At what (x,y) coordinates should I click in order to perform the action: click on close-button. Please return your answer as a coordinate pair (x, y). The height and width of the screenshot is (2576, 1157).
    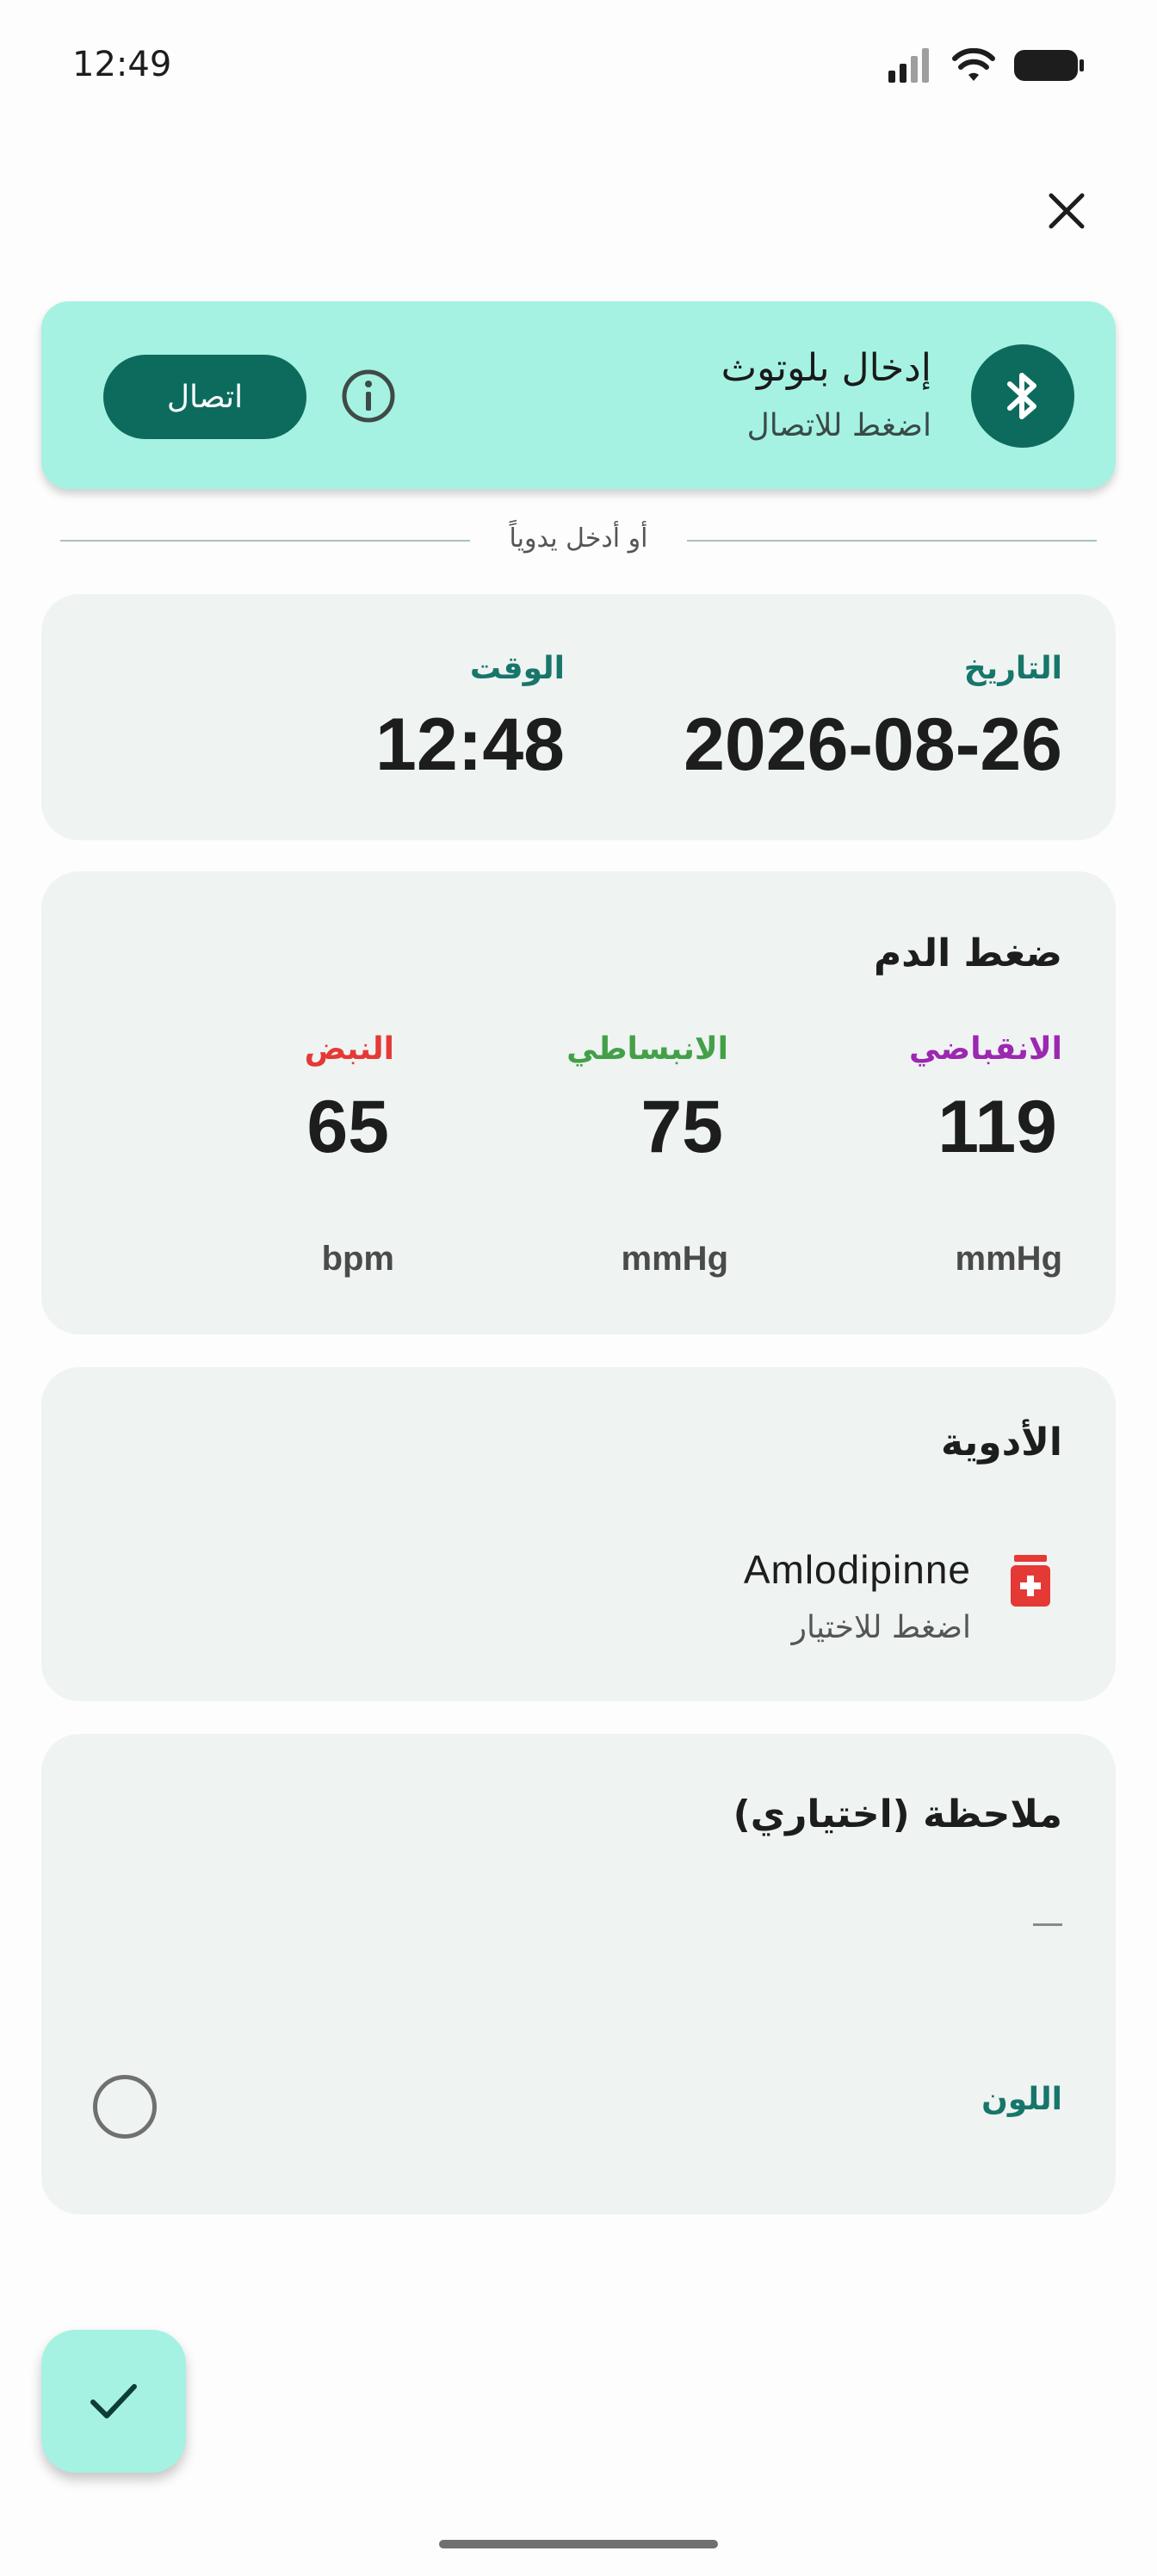
    Looking at the image, I should click on (1067, 211).